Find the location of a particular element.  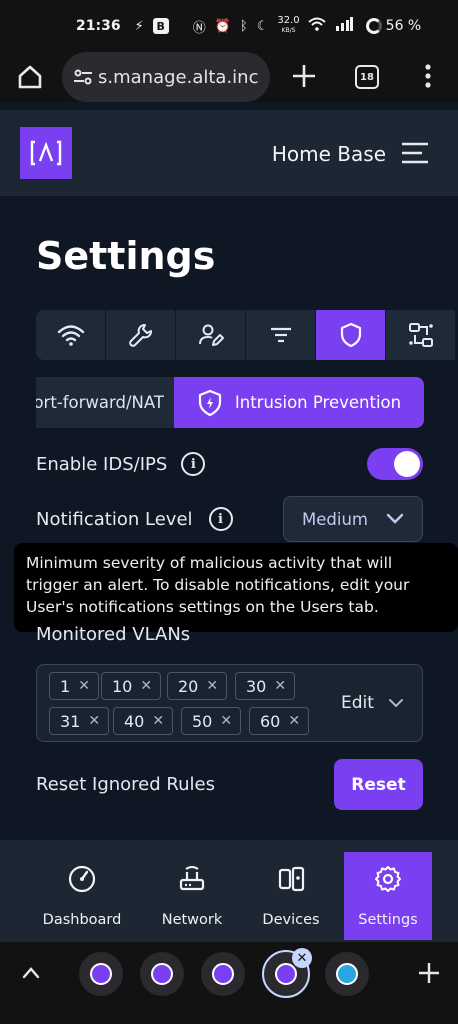

notification-level-row: Notification Level i is located at coordinates (134, 519).